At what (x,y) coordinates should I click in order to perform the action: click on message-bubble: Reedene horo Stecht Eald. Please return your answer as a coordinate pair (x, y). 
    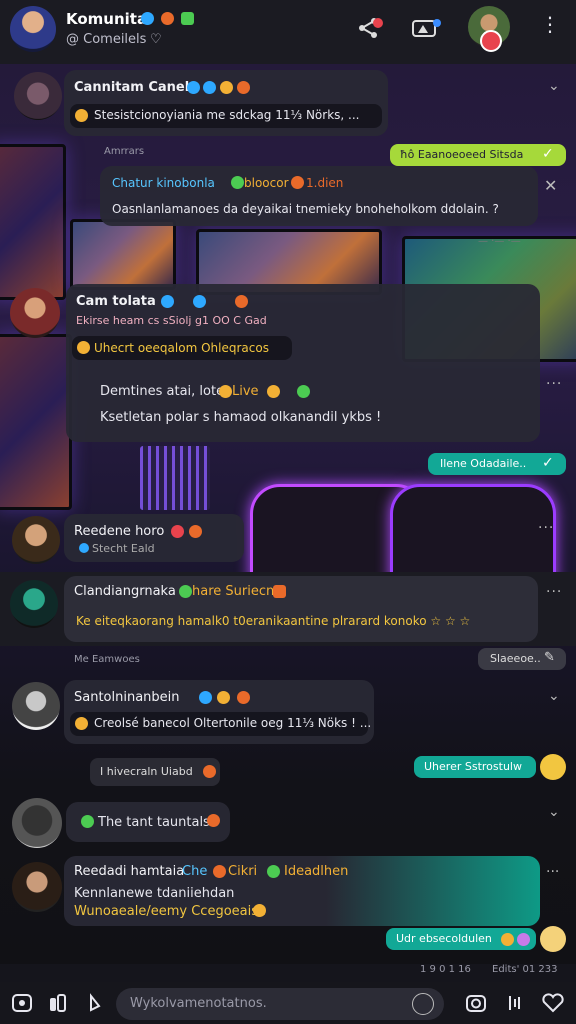
    Looking at the image, I should click on (154, 538).